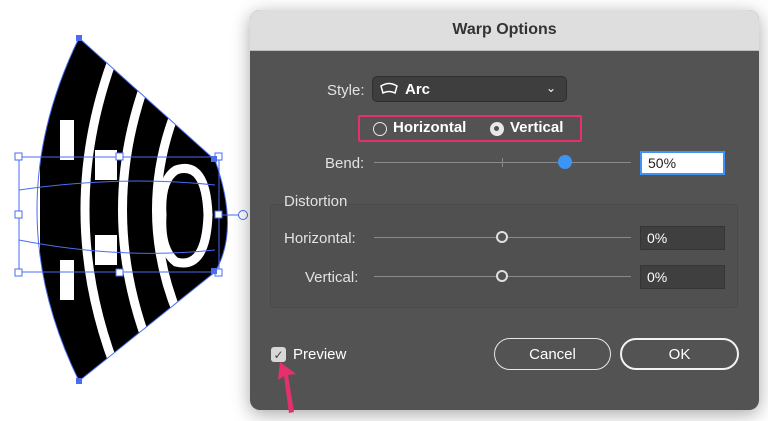 The height and width of the screenshot is (421, 768). I want to click on vertical-radio-label: Vertical, so click(536, 127).